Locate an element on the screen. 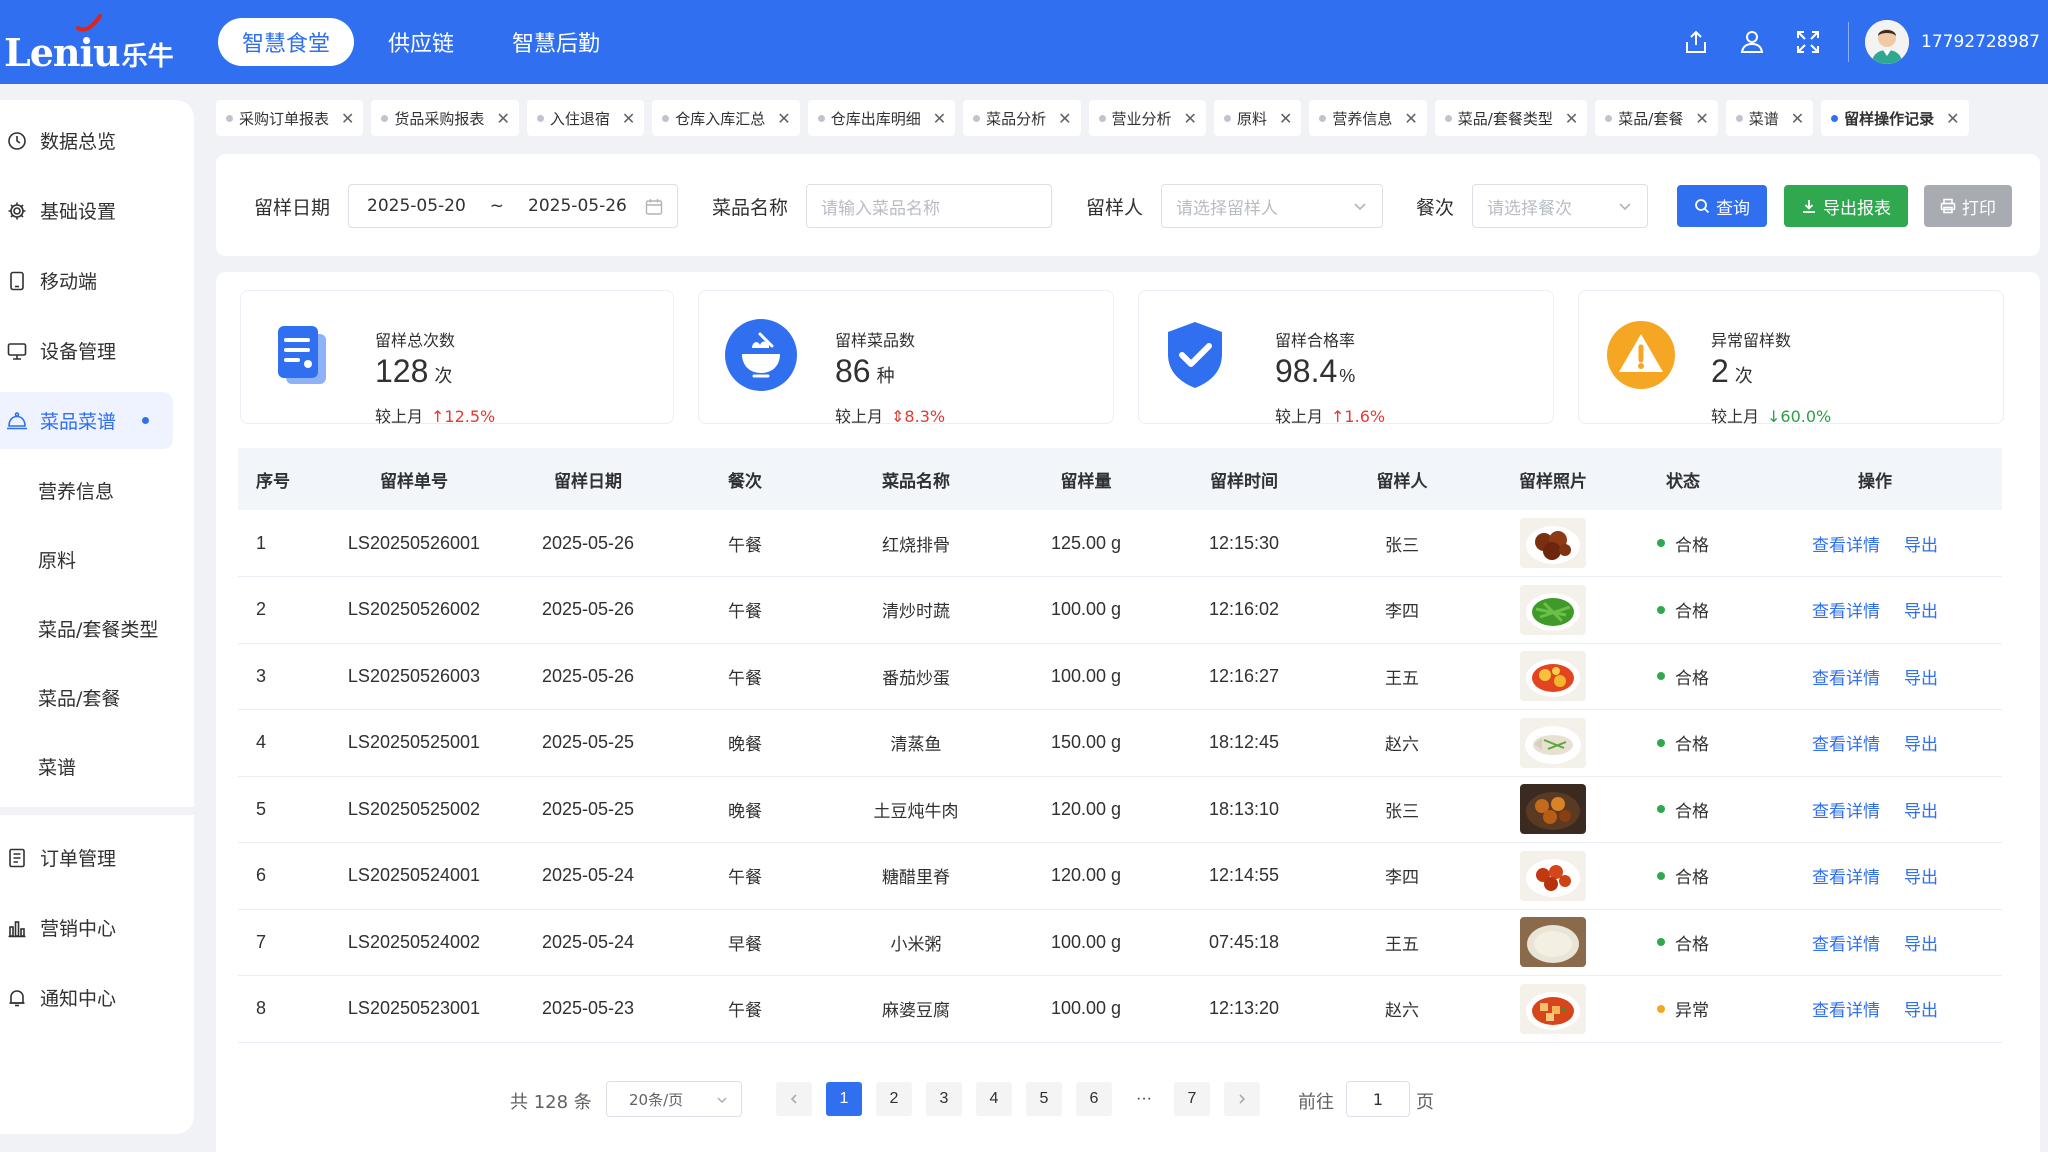 The image size is (2048, 1152). brand-logo: Leniu 乐牛 is located at coordinates (89, 43).